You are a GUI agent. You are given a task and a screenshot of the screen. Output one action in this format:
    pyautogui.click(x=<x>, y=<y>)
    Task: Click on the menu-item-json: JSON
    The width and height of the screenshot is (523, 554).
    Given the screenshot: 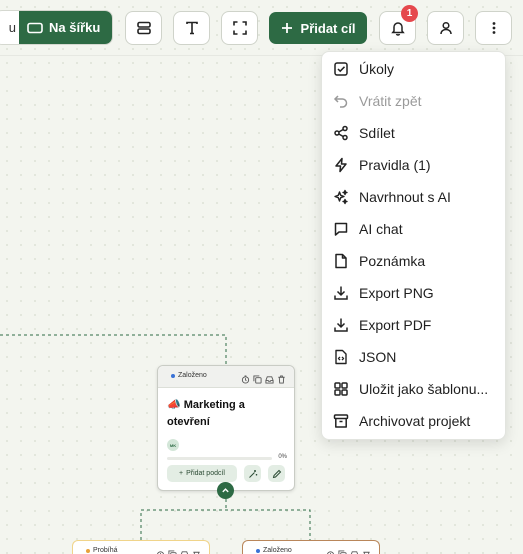 What is the action you would take?
    pyautogui.click(x=413, y=357)
    